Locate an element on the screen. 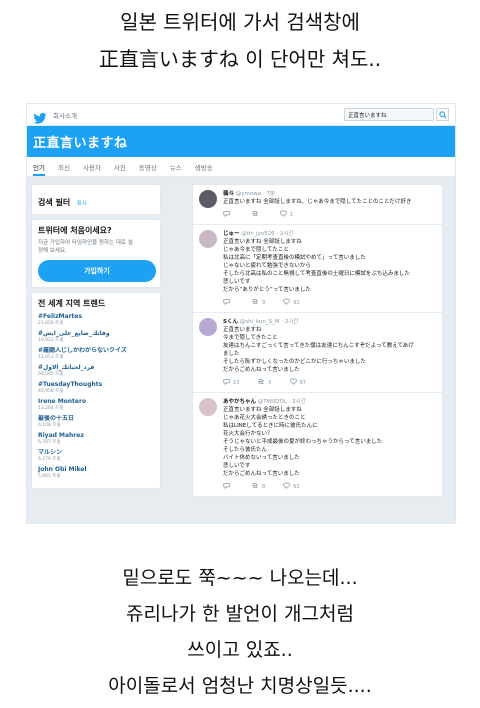 This screenshot has width=480, height=708. like-button: 63 is located at coordinates (291, 486).